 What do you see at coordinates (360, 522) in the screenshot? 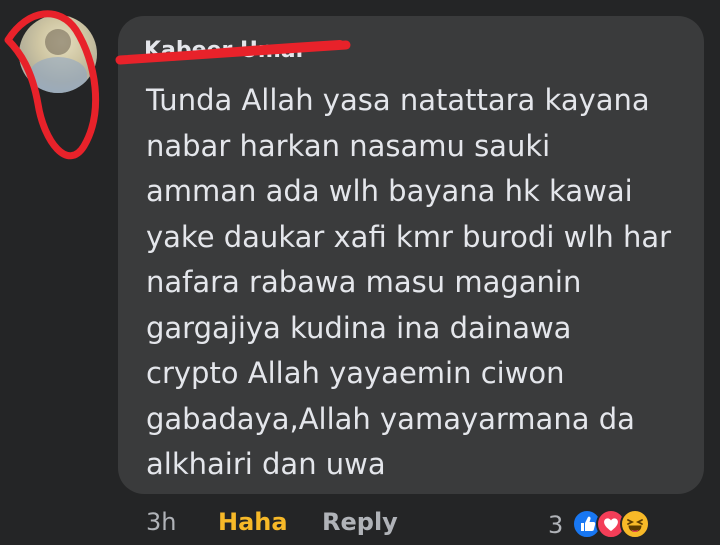
I see `reply-button: Reply` at bounding box center [360, 522].